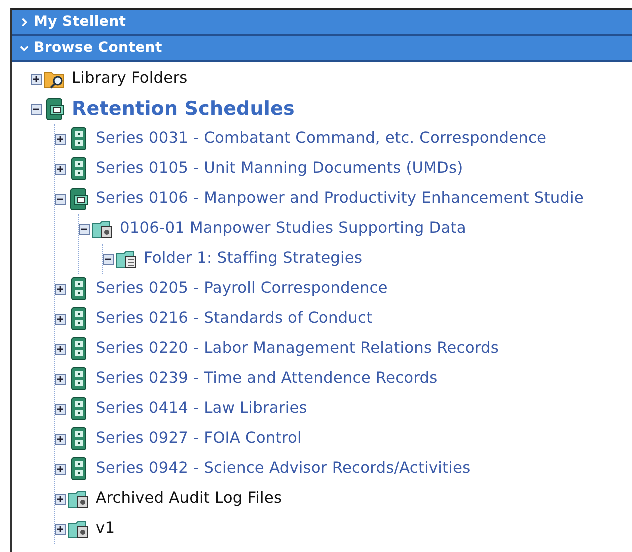  What do you see at coordinates (106, 529) in the screenshot?
I see `tree-item: v1` at bounding box center [106, 529].